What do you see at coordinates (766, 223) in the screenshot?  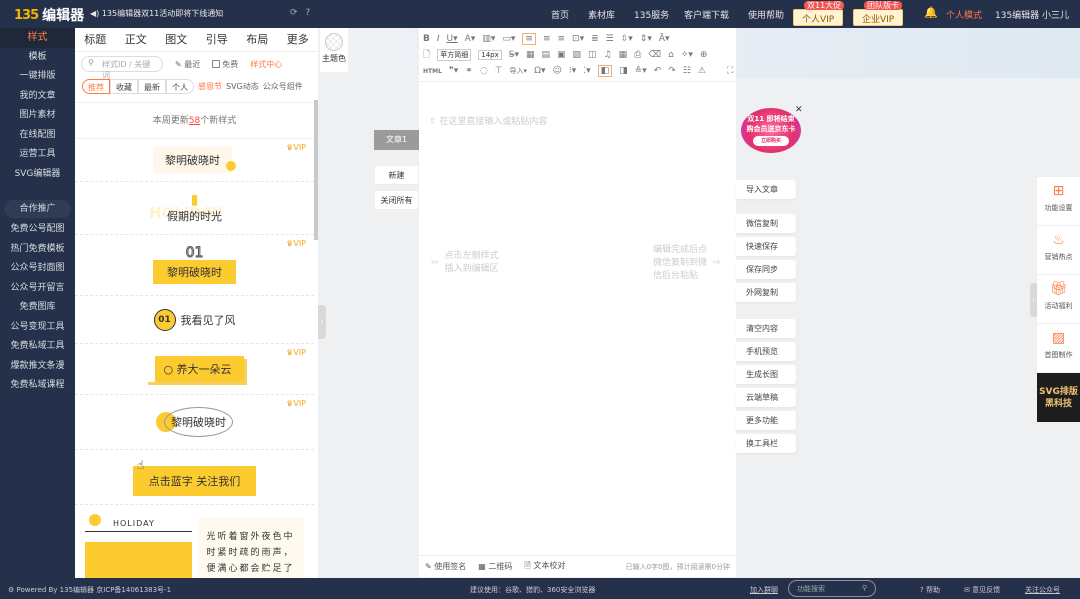 I see `action-button-1: 微信复制` at bounding box center [766, 223].